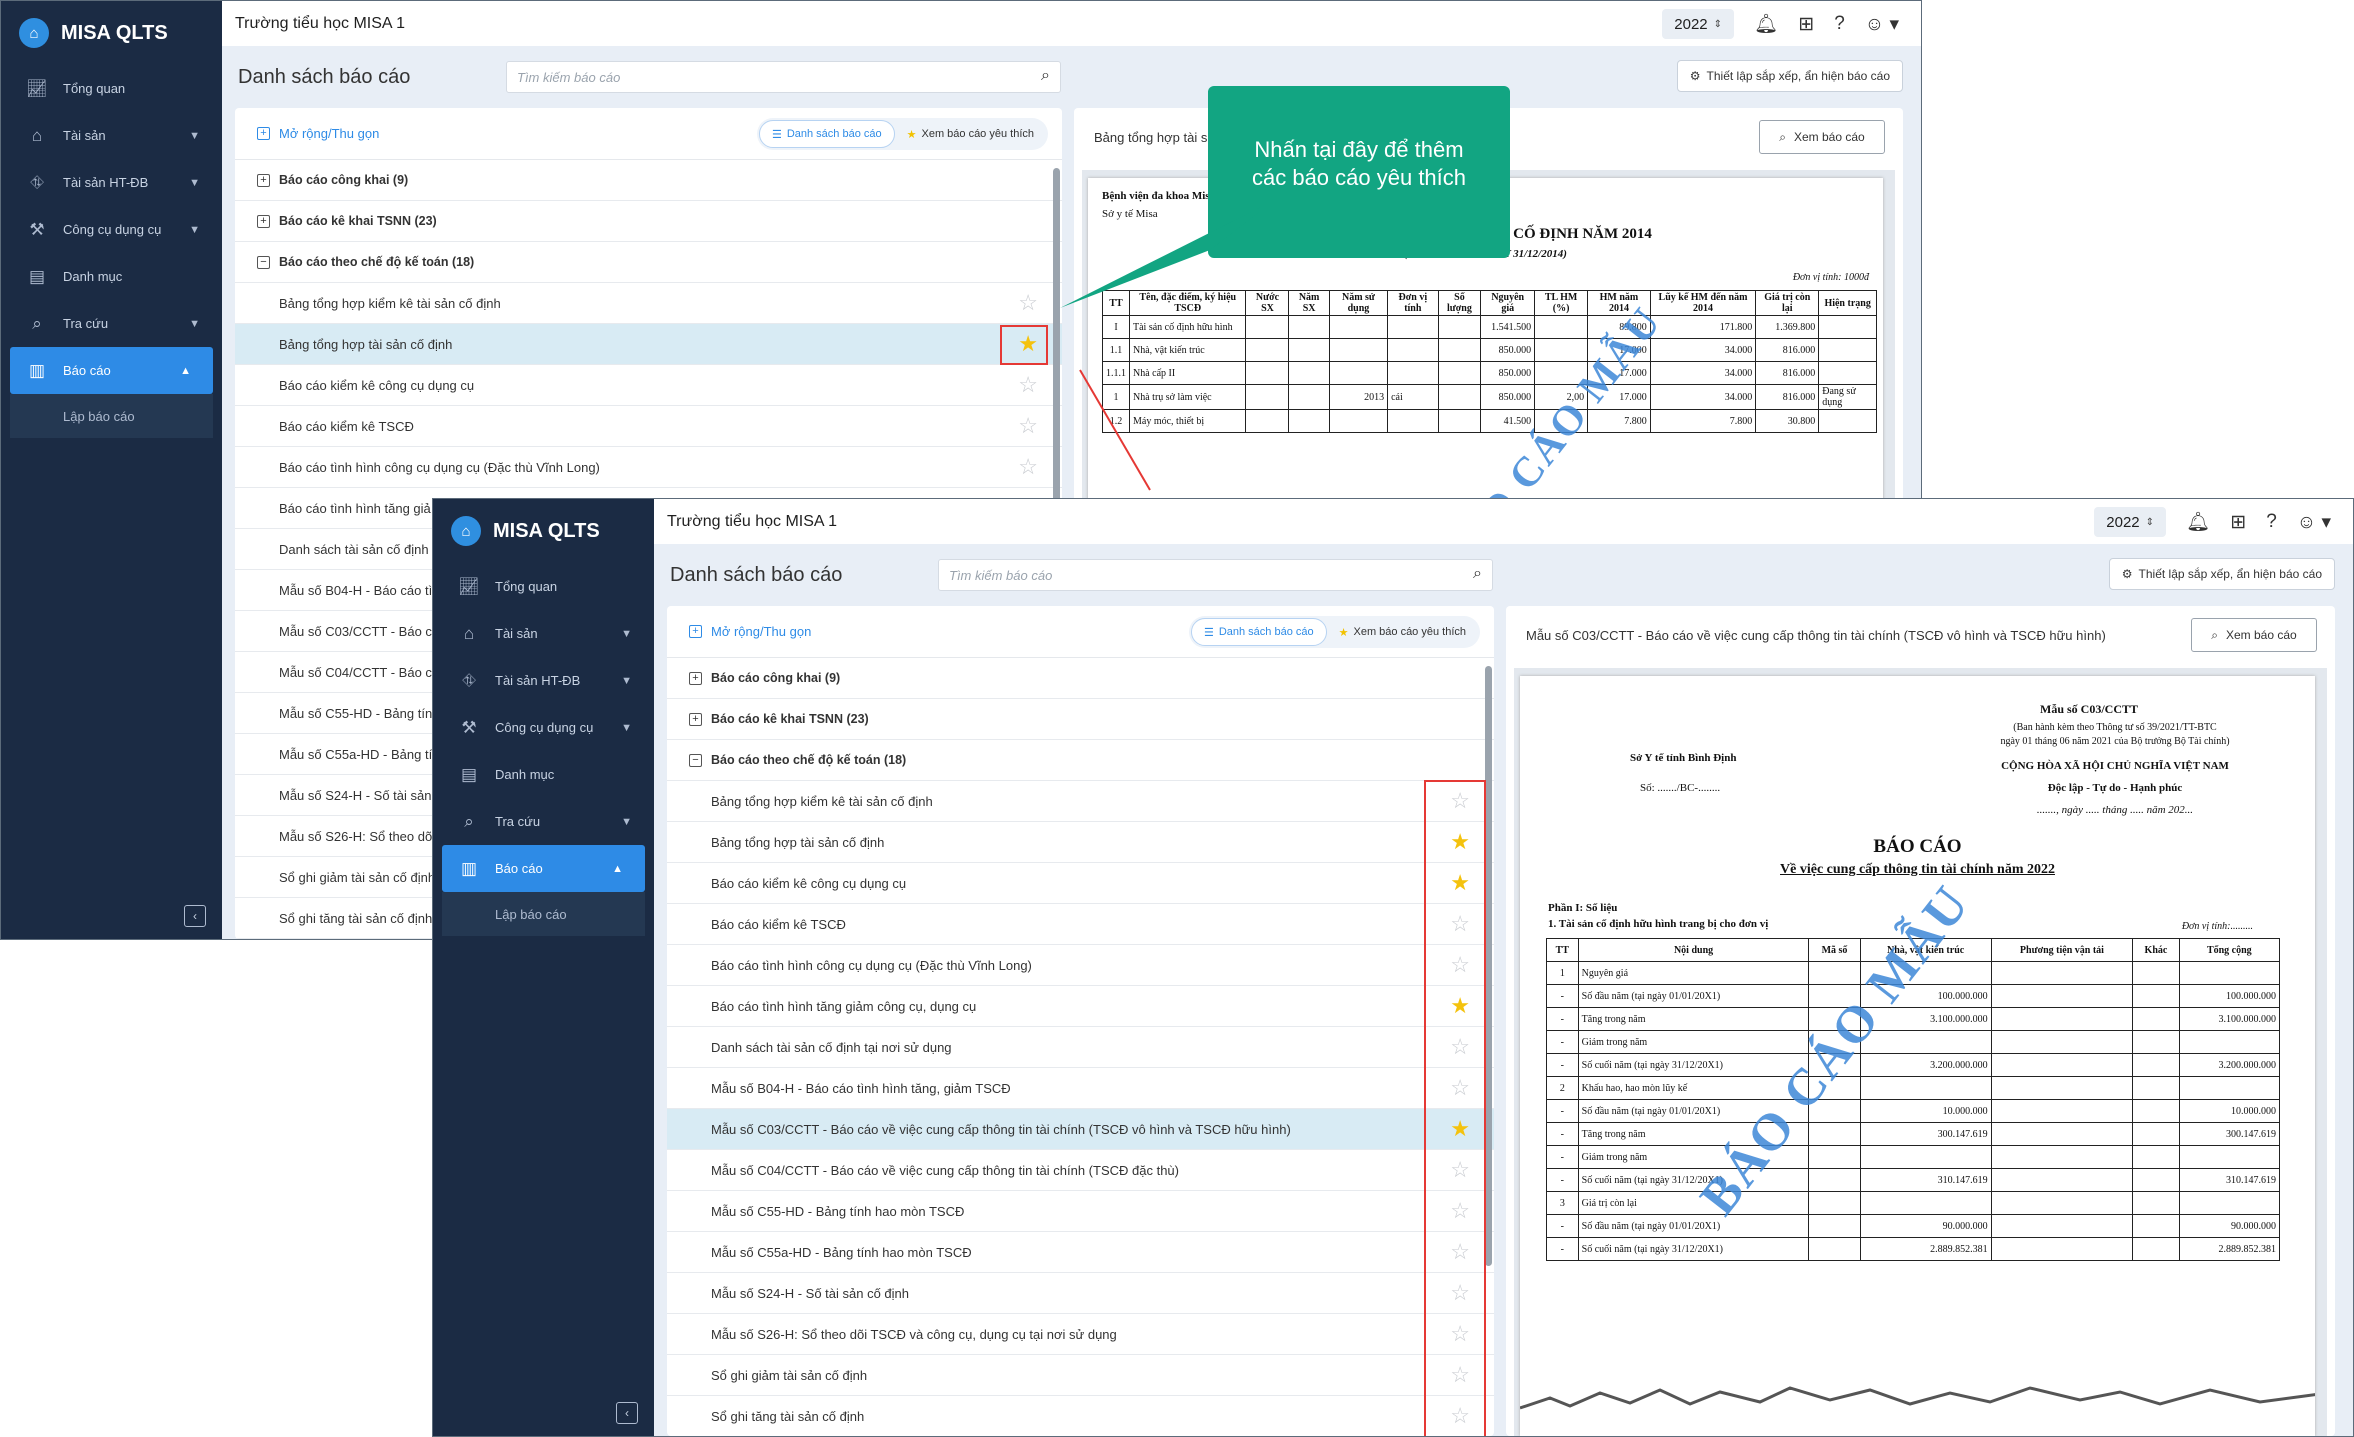 Image resolution: width=2354 pixels, height=1437 pixels. What do you see at coordinates (518, 821) in the screenshot?
I see `sidebar-item-label: Tra cứu` at bounding box center [518, 821].